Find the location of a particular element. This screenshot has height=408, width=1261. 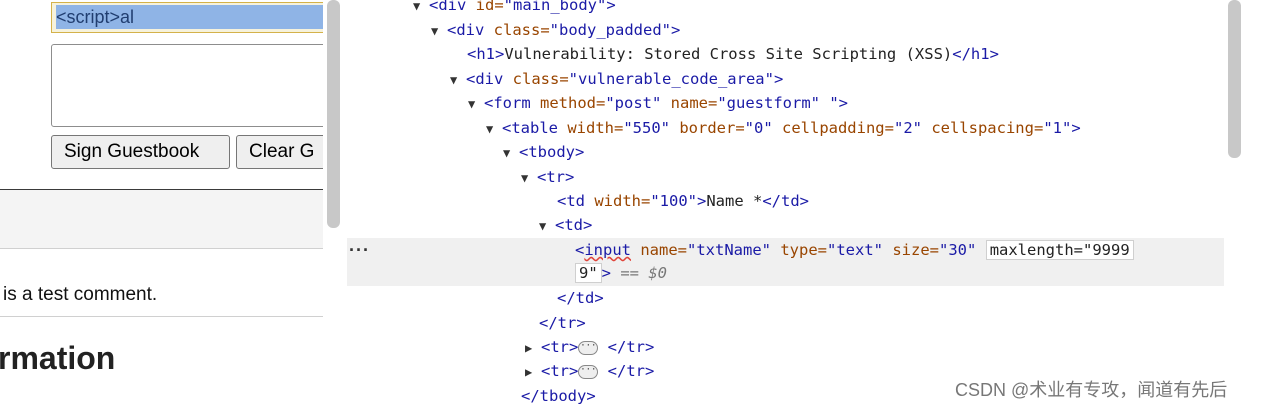

dom-node-body-padded: ▼ <div class="body_padded"> is located at coordinates (555, 30).